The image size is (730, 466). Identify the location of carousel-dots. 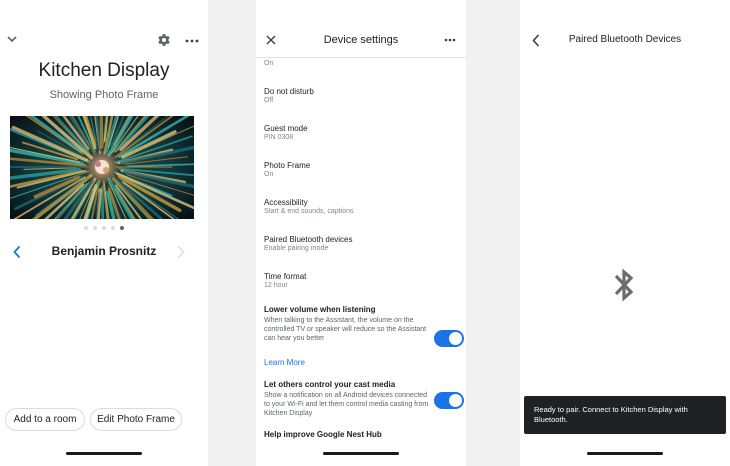
(104, 228).